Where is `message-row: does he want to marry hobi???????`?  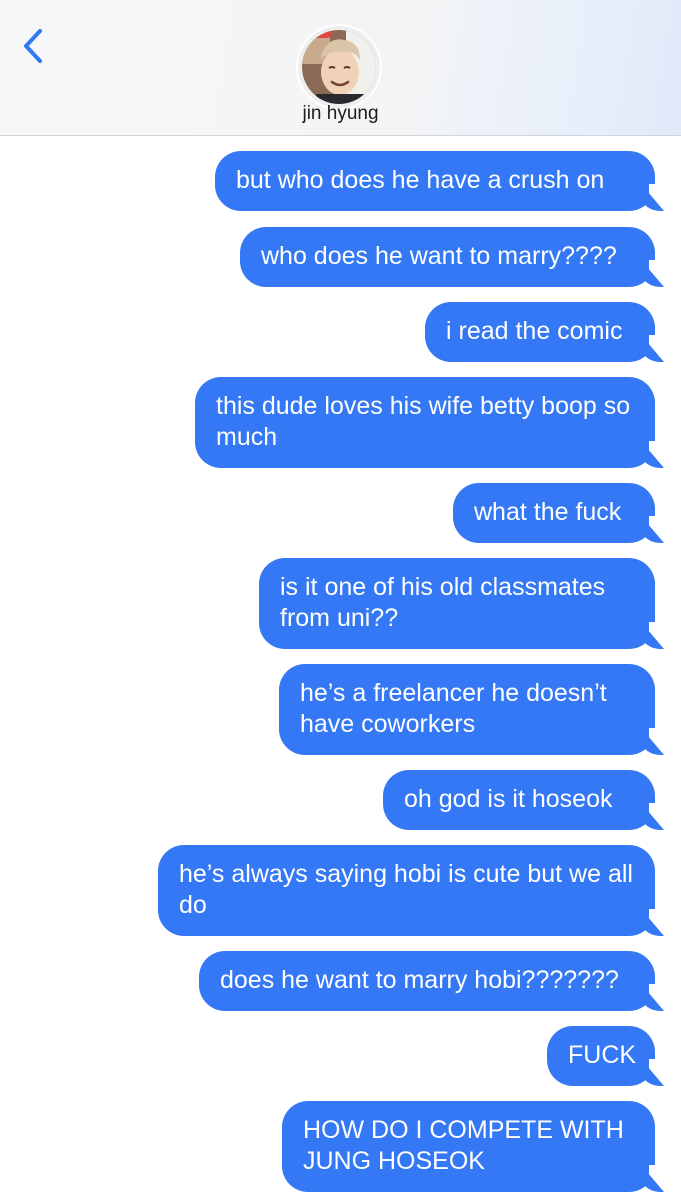
message-row: does he want to marry hobi??????? is located at coordinates (340, 981).